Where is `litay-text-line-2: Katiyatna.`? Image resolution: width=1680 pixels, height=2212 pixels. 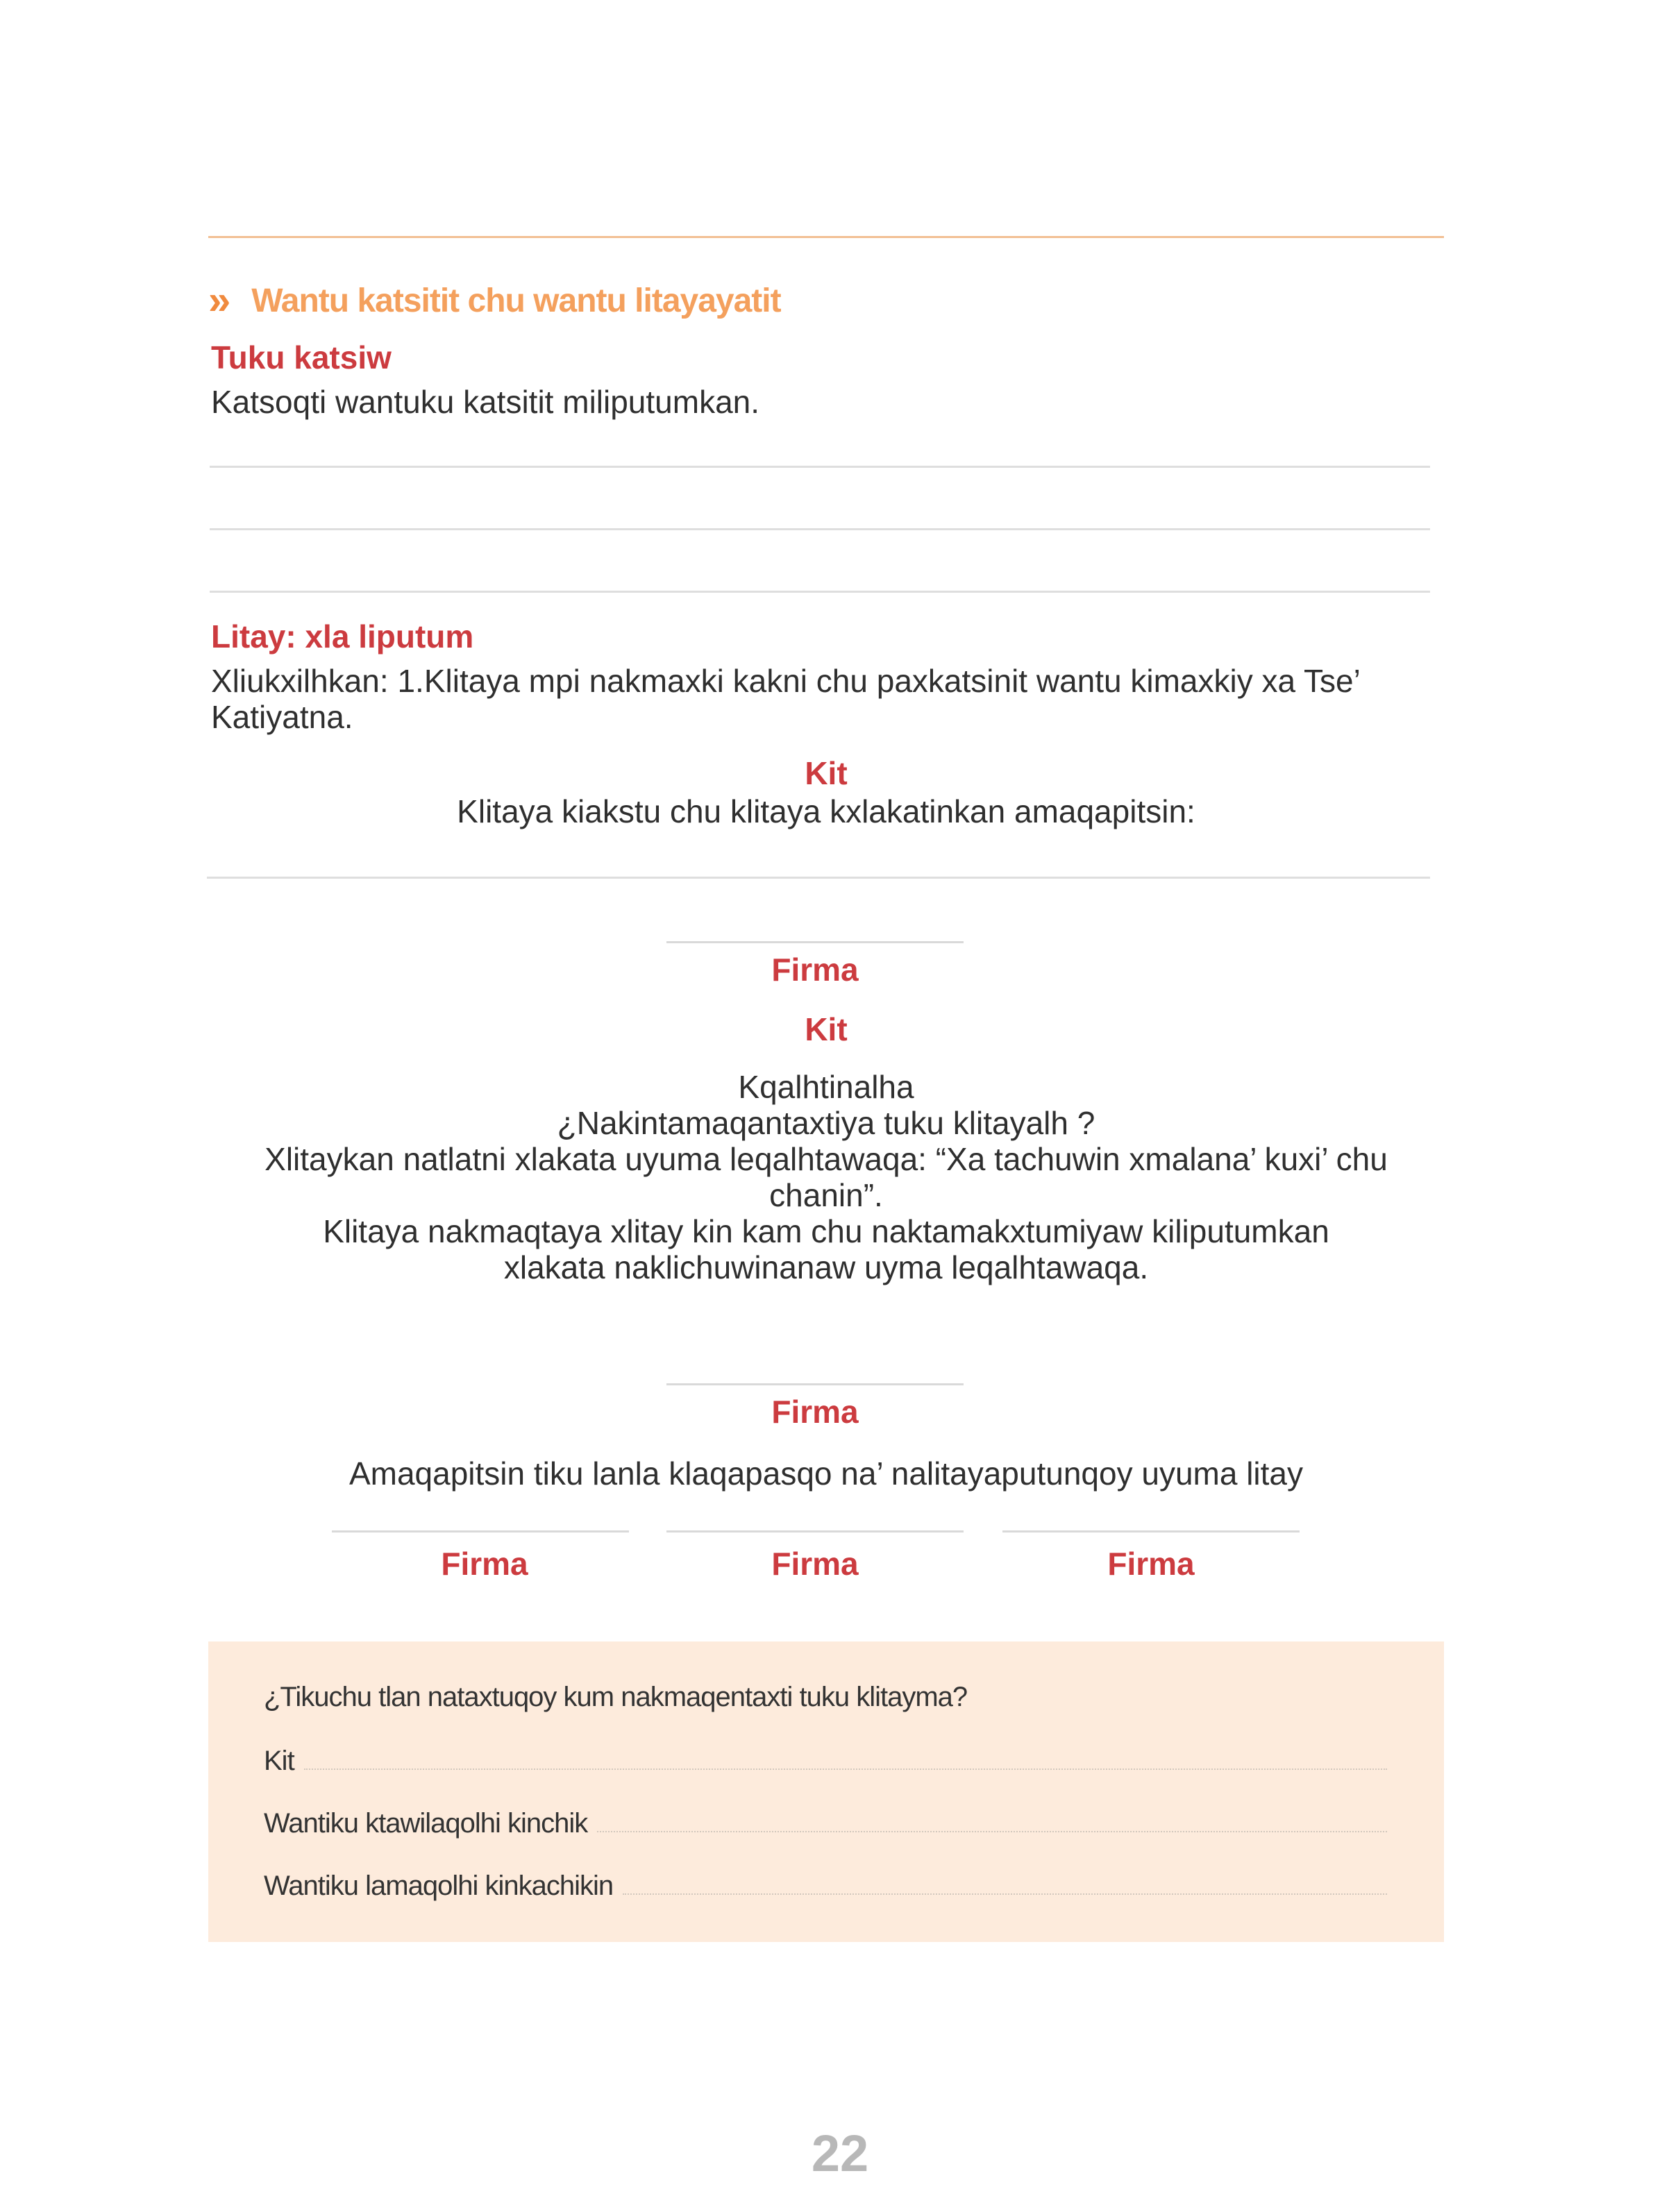 litay-text-line-2: Katiyatna. is located at coordinates (282, 717).